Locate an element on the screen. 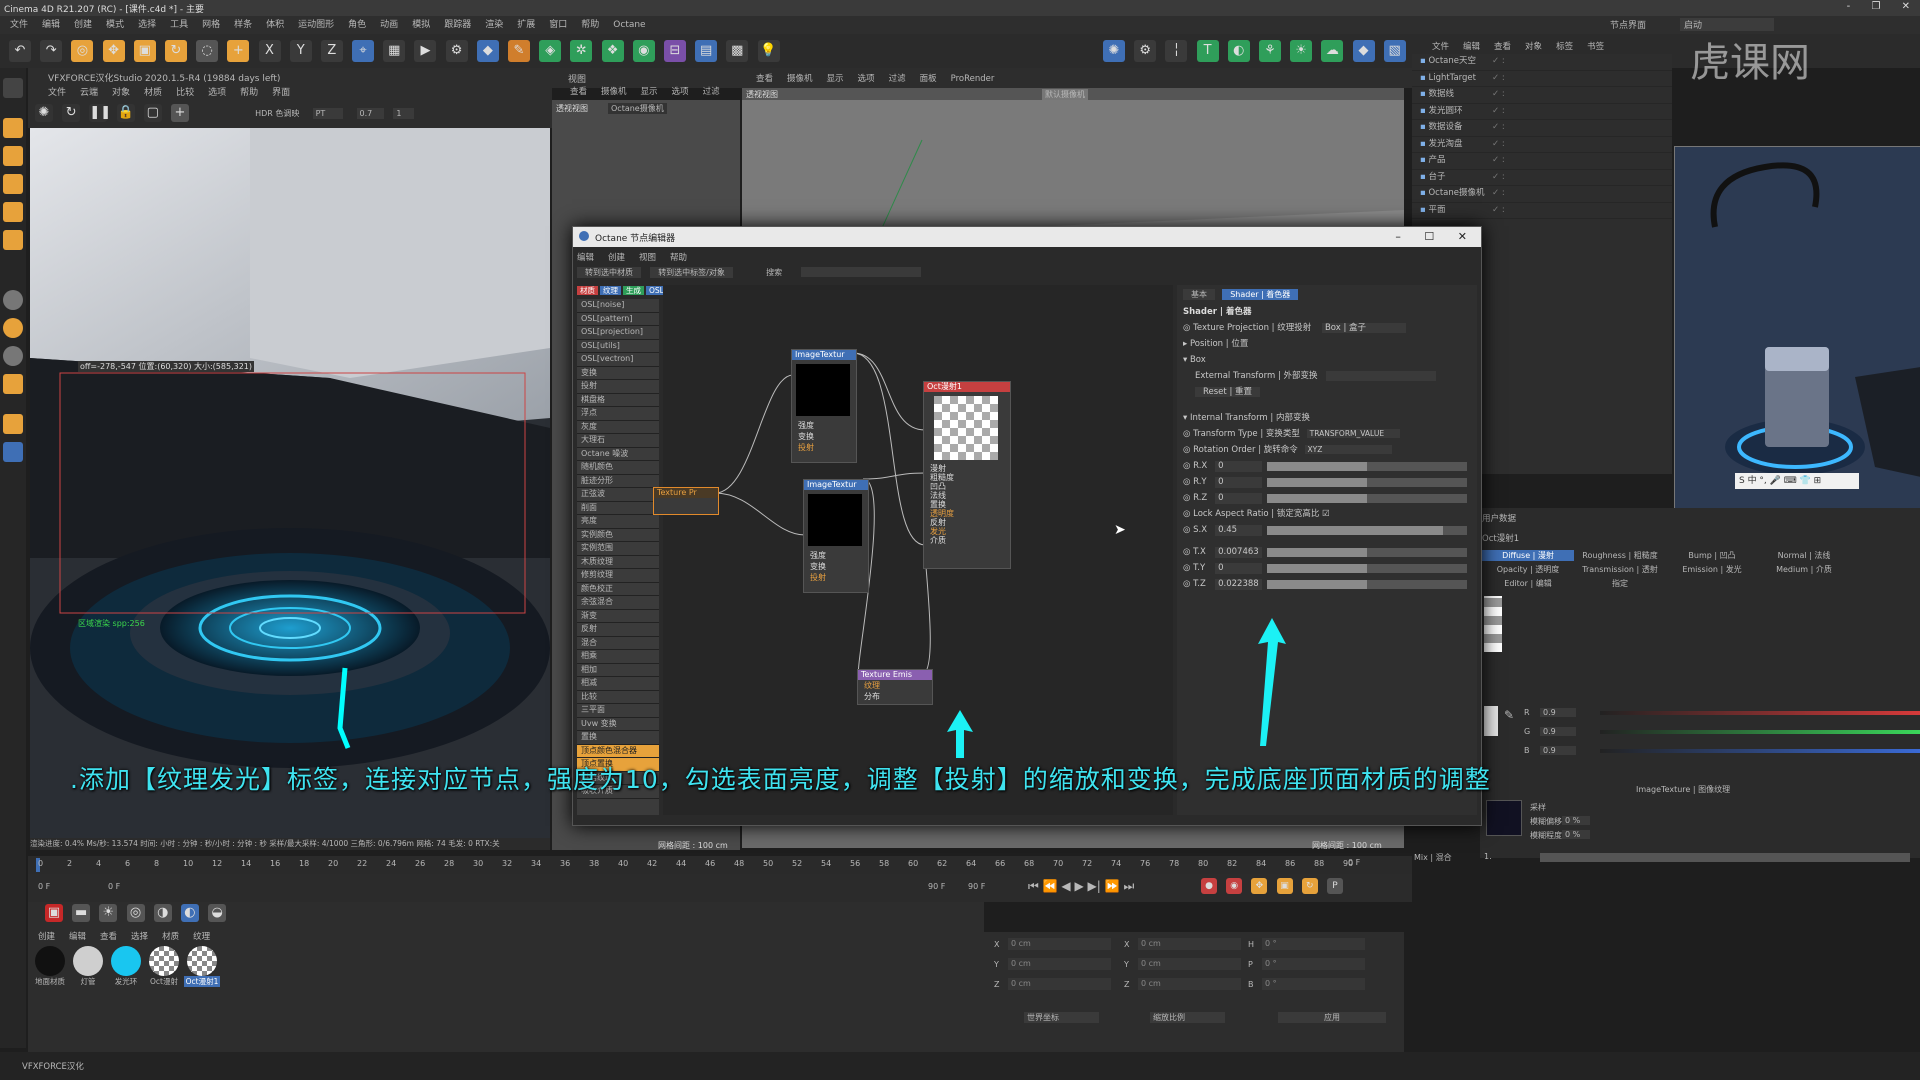 This screenshot has width=1920, height=1080. viewport-menu-item: 过滤 is located at coordinates (897, 79).